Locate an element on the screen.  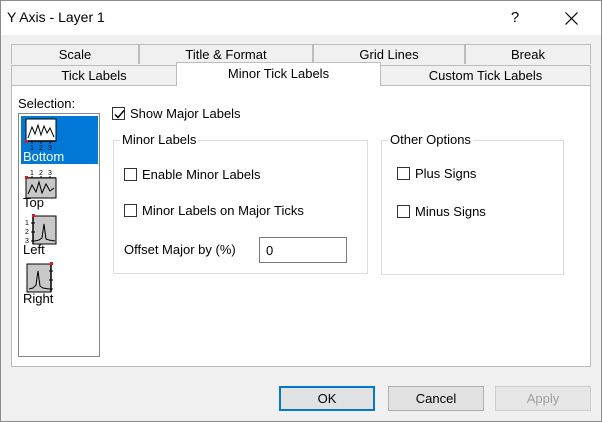
help-button: ? is located at coordinates (515, 18).